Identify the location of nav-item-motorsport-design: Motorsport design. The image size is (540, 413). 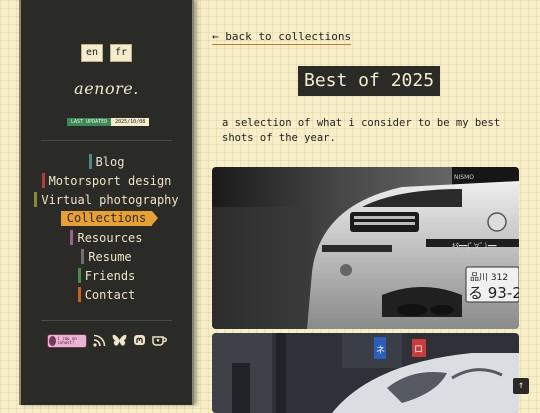
(106, 180).